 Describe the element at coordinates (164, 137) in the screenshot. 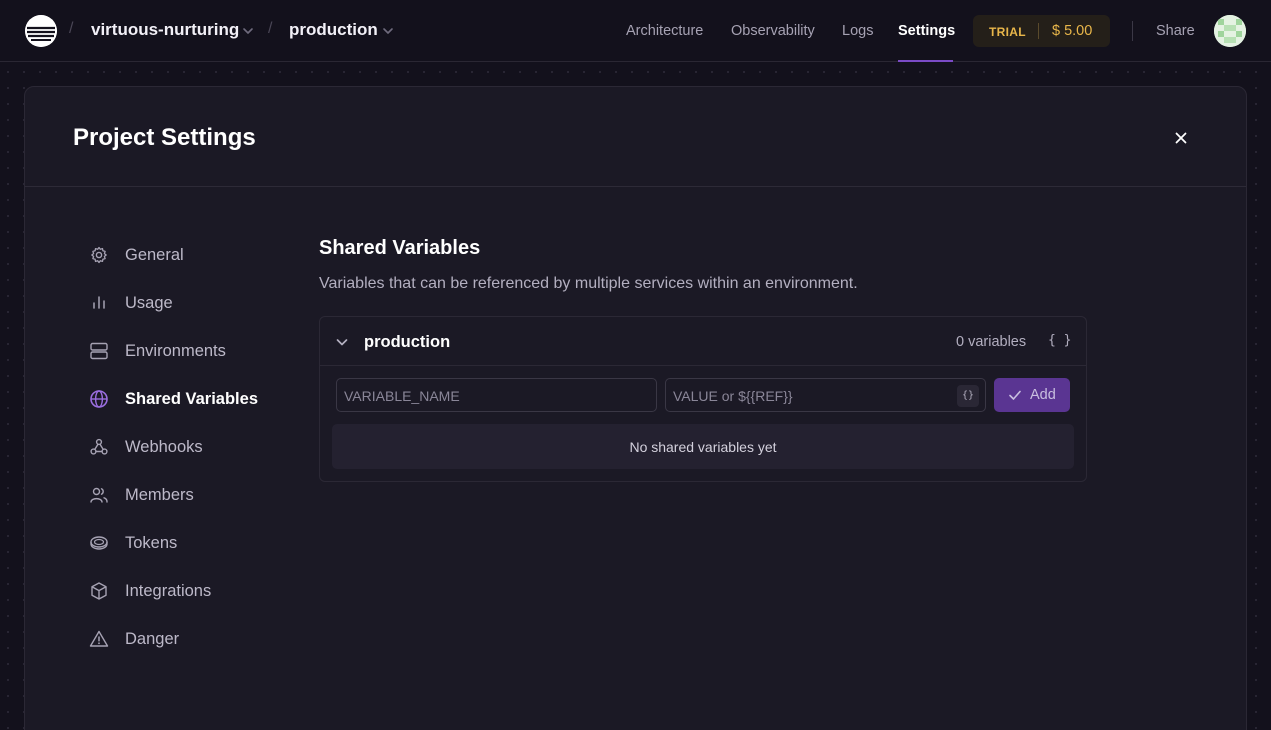

I see `modal-title: Project Settings` at that location.